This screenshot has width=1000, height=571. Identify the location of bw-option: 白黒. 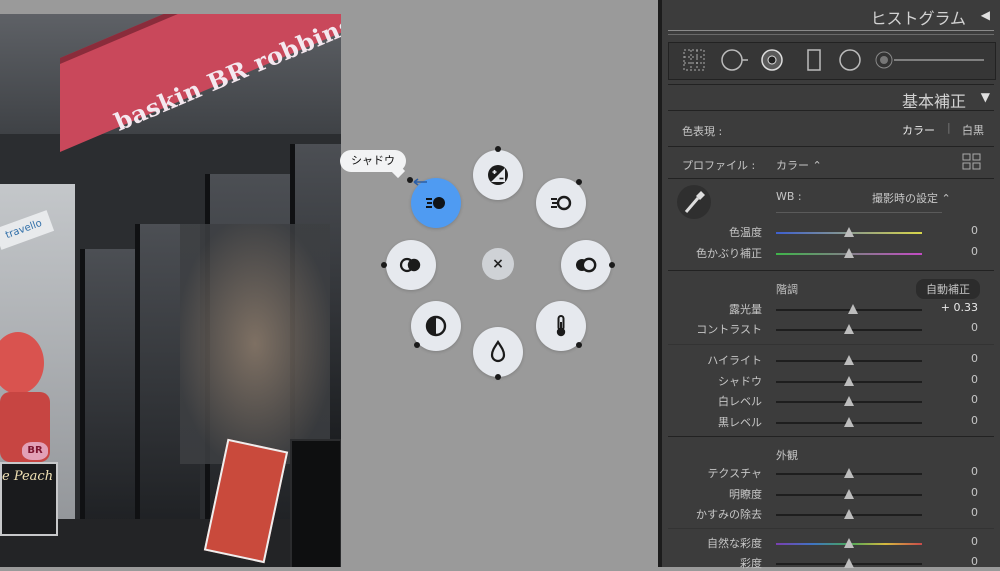
(973, 130).